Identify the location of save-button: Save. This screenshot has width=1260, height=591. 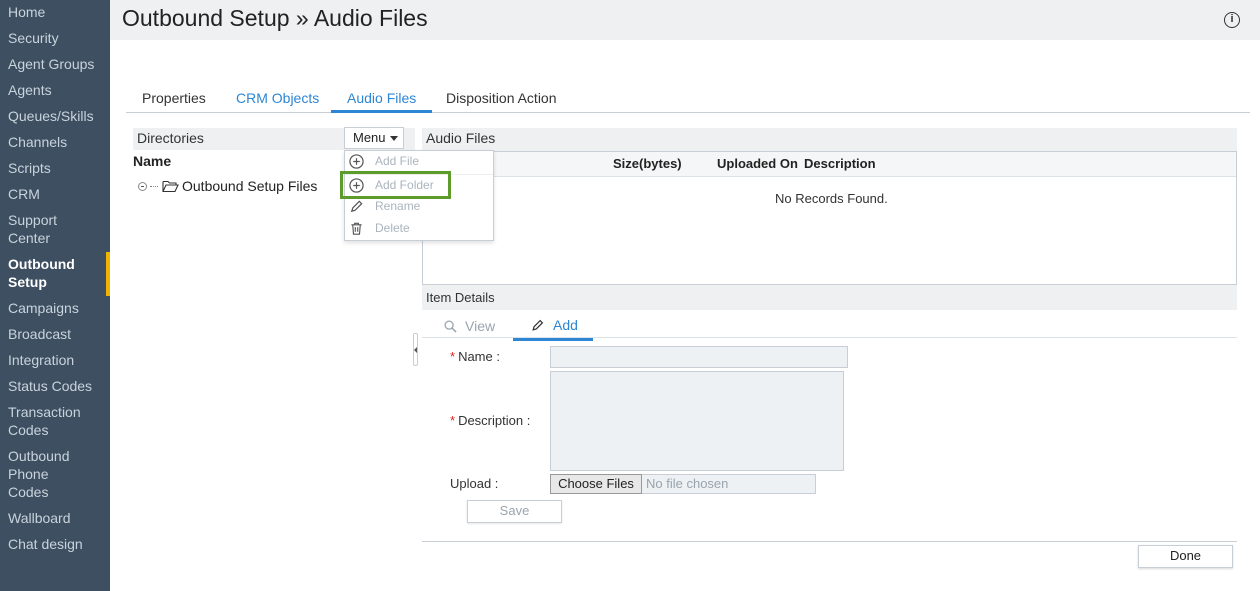
(514, 511).